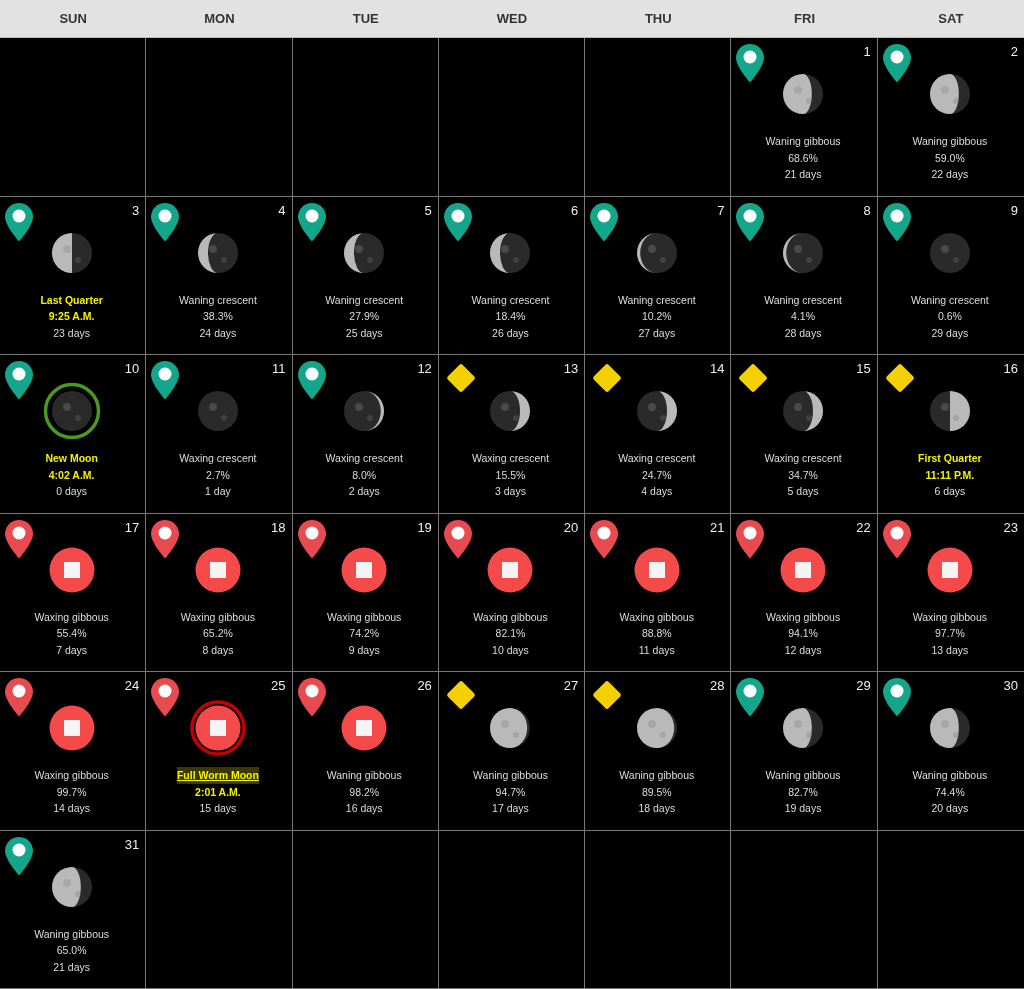 The width and height of the screenshot is (1024, 989). Describe the element at coordinates (804, 751) in the screenshot. I see `day-cell: 29 Waning gibbous 82.7% 19 days` at that location.